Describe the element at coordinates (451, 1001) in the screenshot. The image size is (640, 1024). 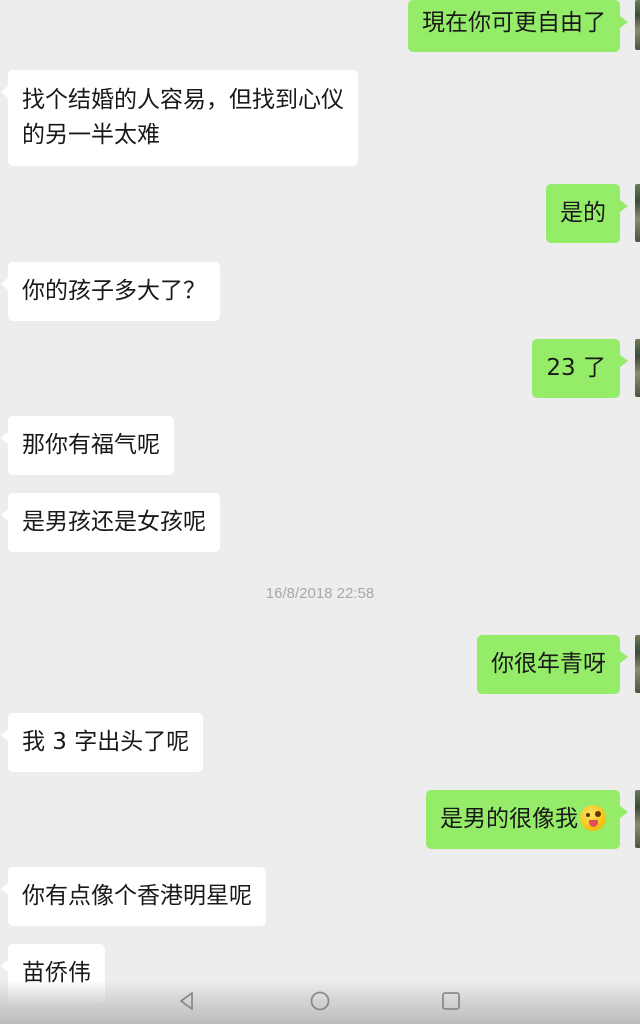
I see `square-recent-icon` at that location.